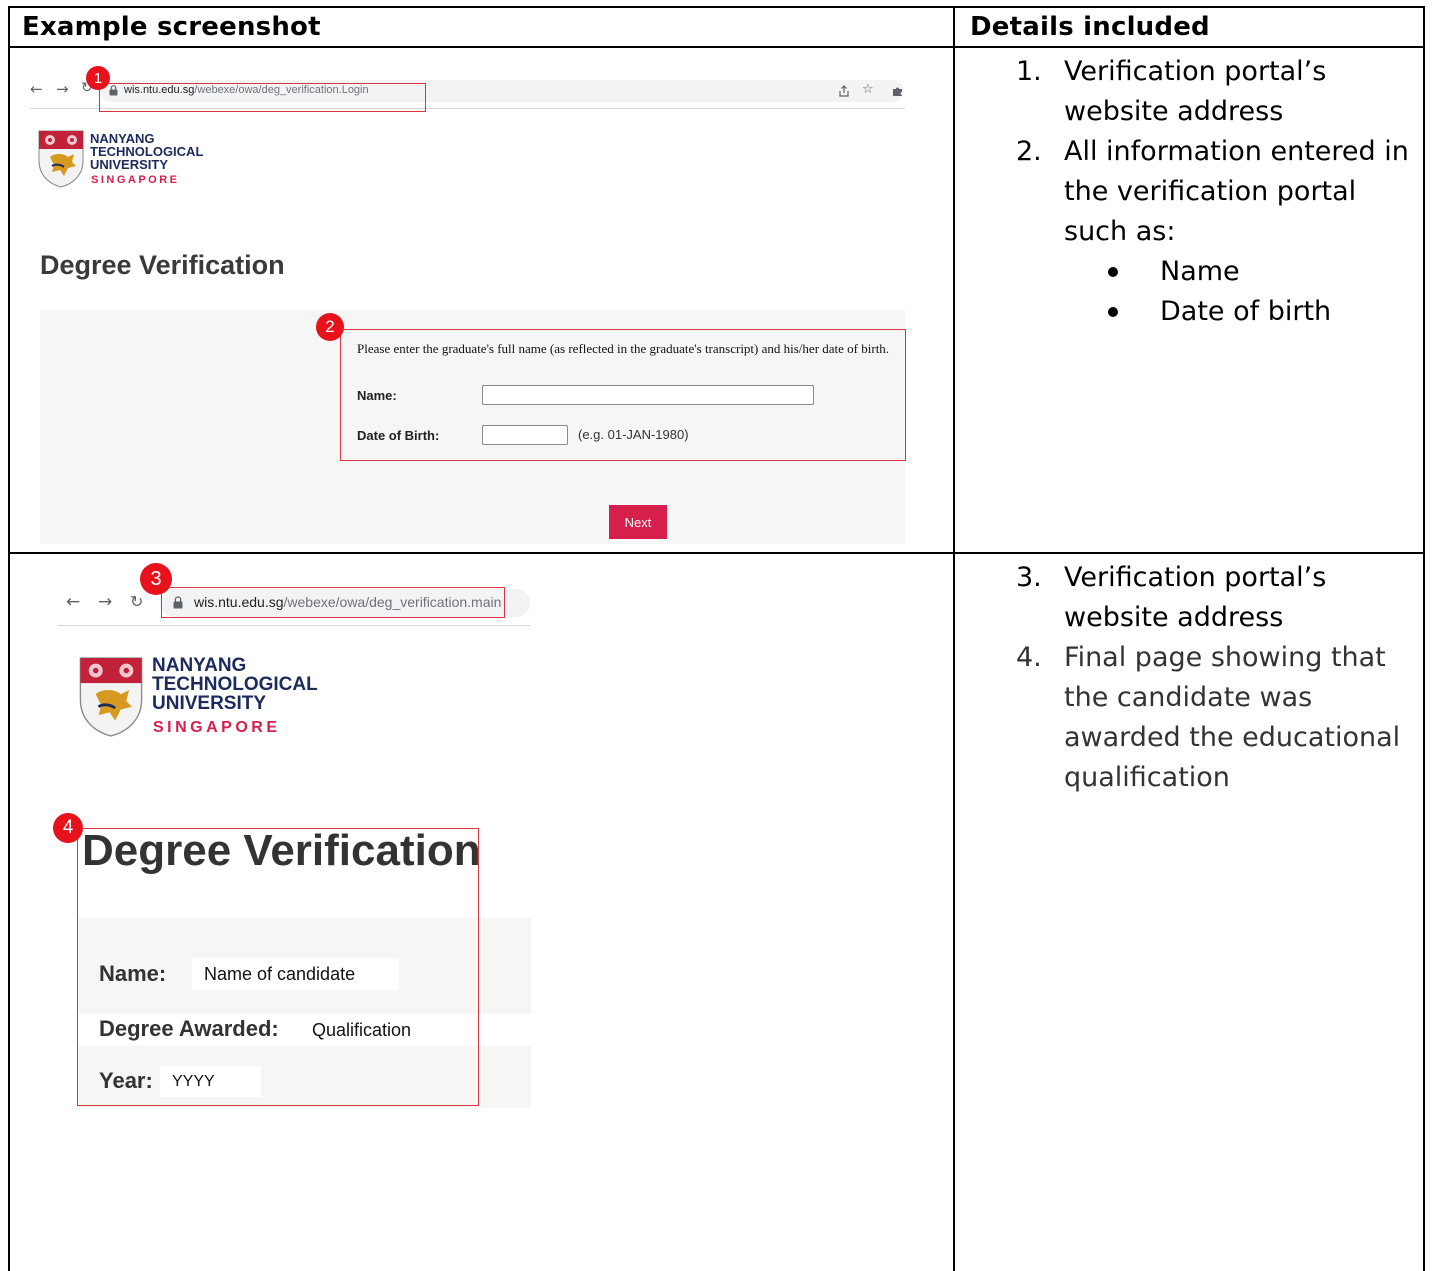  What do you see at coordinates (844, 91) in the screenshot?
I see `share-icon` at bounding box center [844, 91].